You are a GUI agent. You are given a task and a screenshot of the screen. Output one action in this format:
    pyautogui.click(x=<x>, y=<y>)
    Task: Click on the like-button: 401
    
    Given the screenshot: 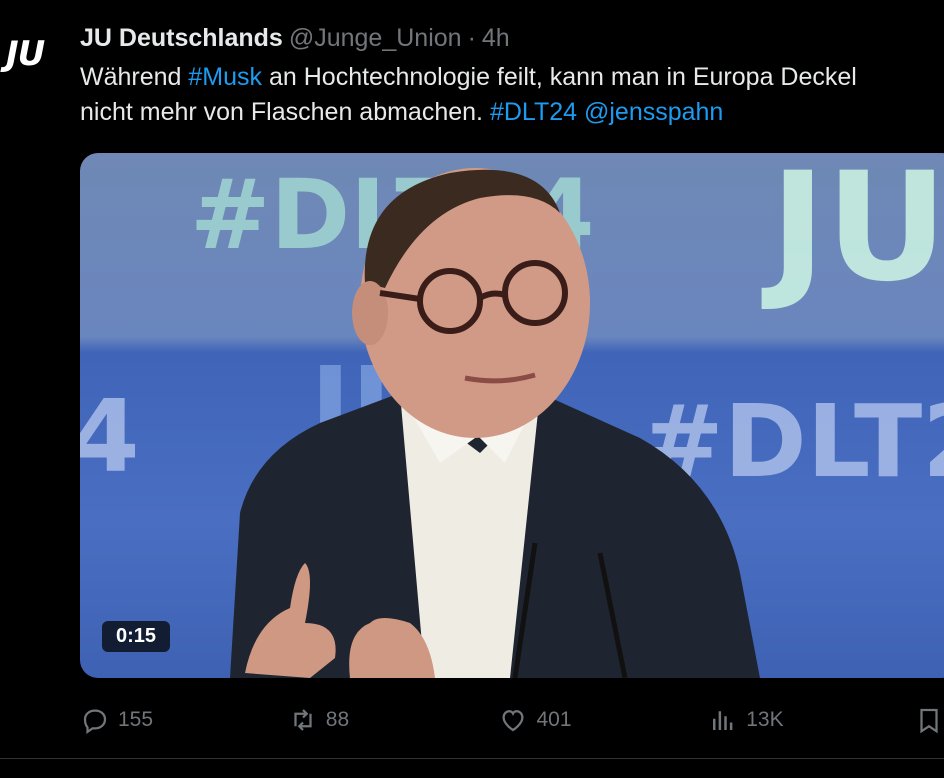 What is the action you would take?
    pyautogui.click(x=603, y=720)
    